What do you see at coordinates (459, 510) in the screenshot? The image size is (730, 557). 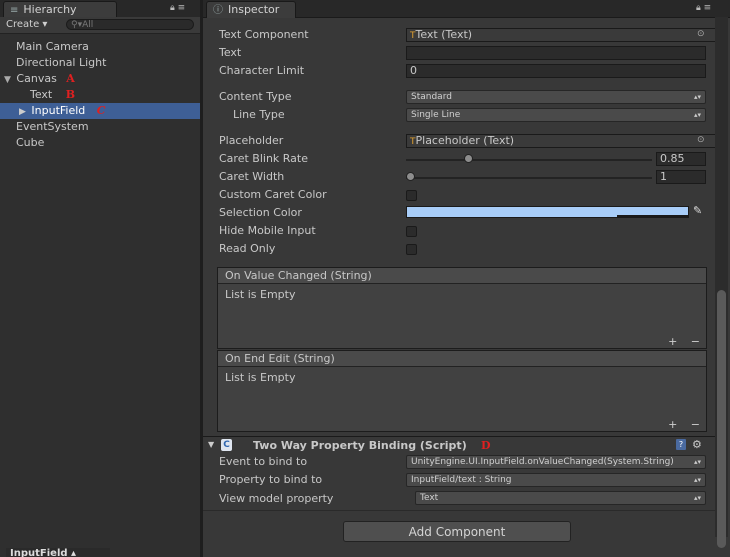 I see `divider` at bounding box center [459, 510].